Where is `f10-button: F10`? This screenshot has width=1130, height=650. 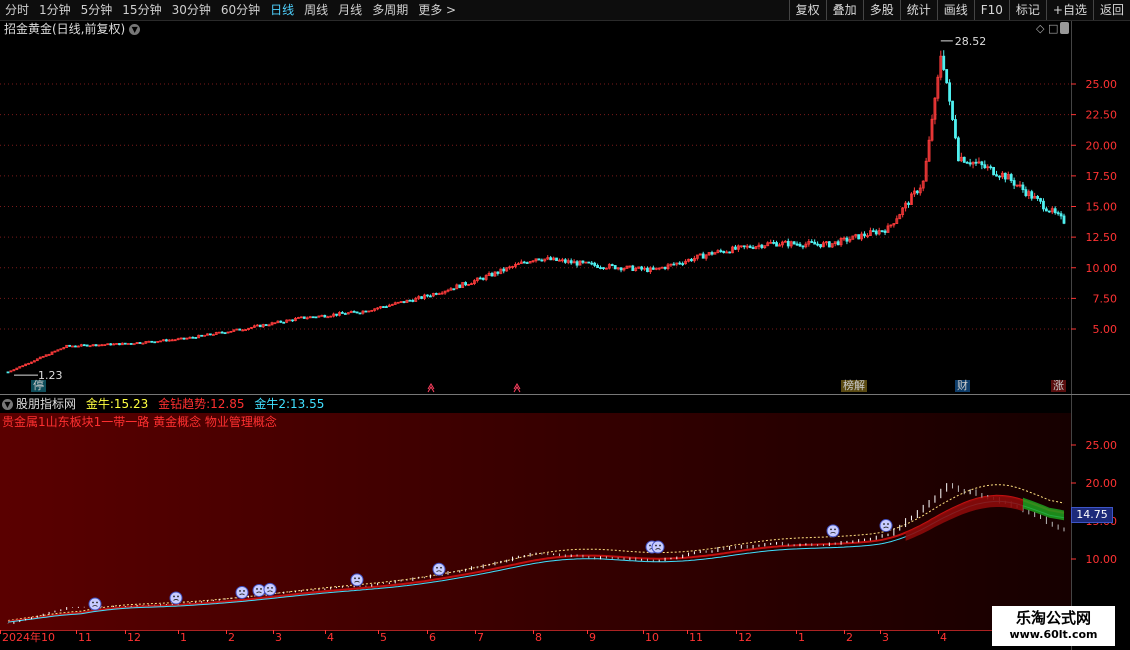 f10-button: F10 is located at coordinates (991, 10).